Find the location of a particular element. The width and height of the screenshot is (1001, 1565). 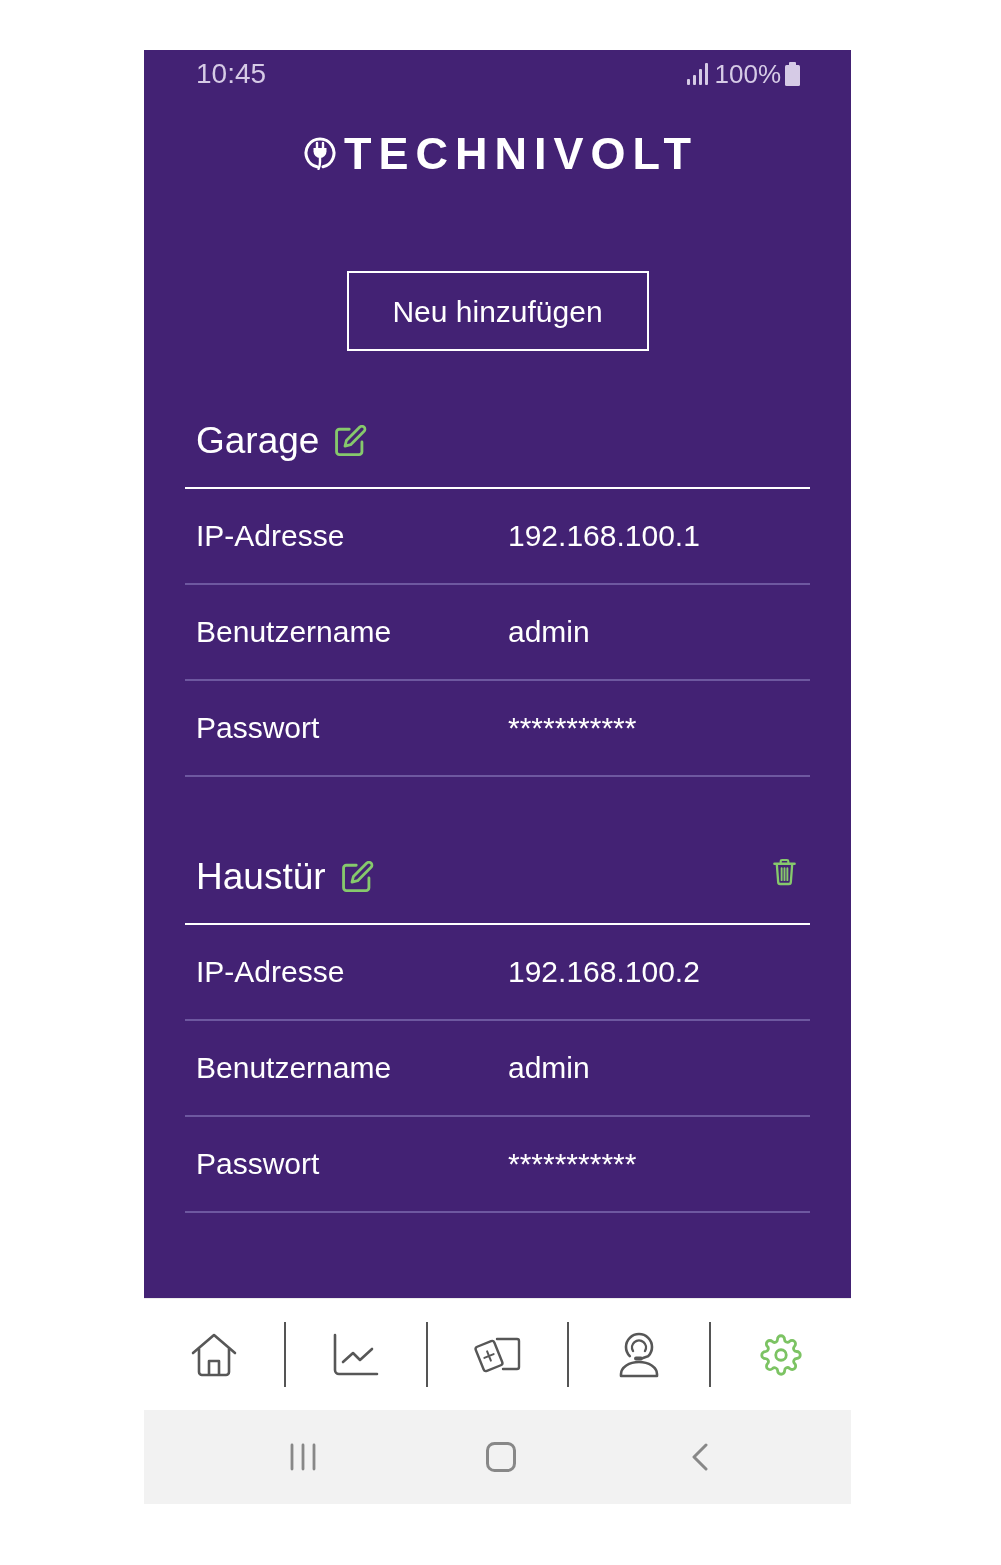

chart-icon is located at coordinates (355, 1354).